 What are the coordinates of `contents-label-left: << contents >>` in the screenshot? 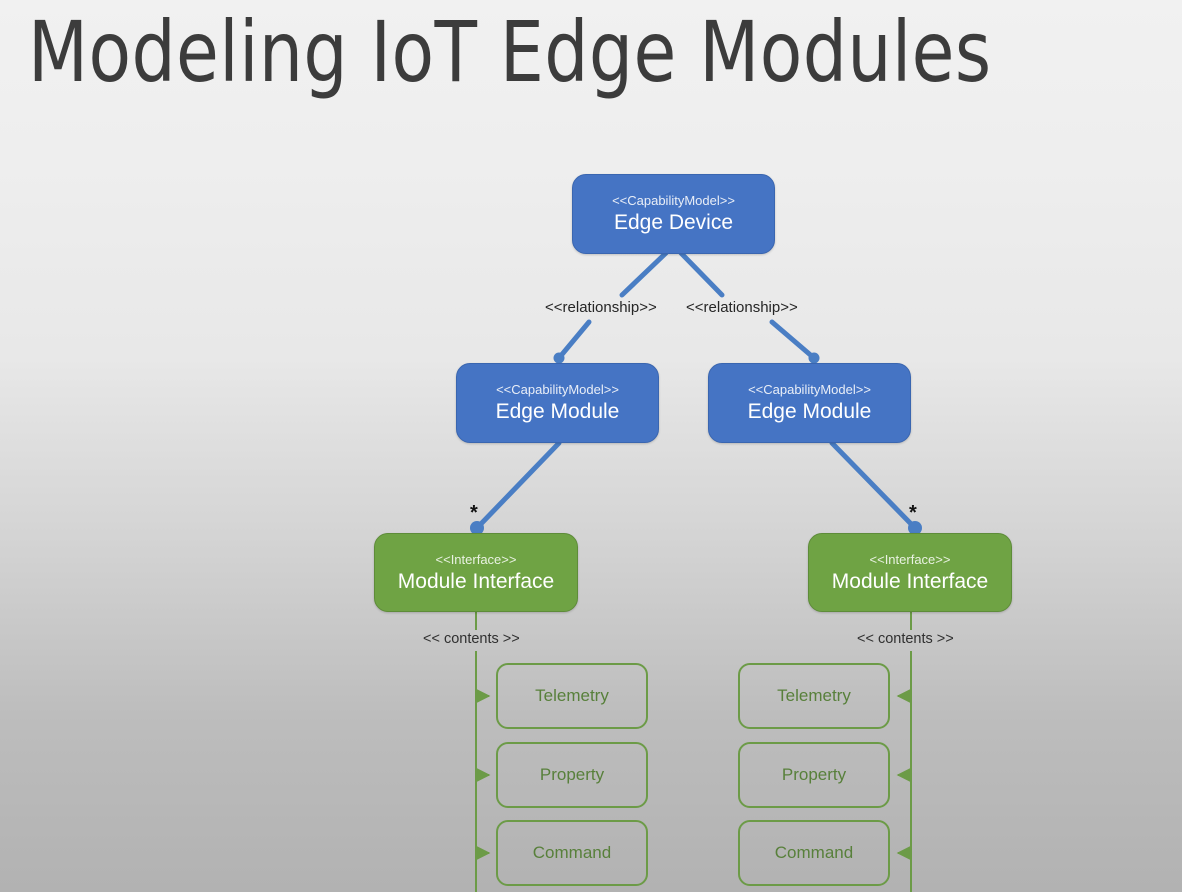 It's located at (471, 639).